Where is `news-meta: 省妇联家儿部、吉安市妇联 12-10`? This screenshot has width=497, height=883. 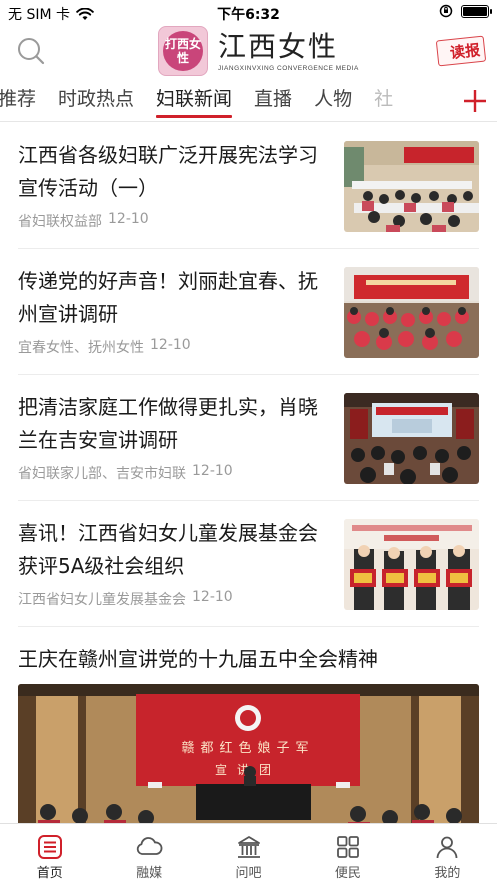 news-meta: 省妇联家儿部、吉安市妇联 12-10 is located at coordinates (125, 473).